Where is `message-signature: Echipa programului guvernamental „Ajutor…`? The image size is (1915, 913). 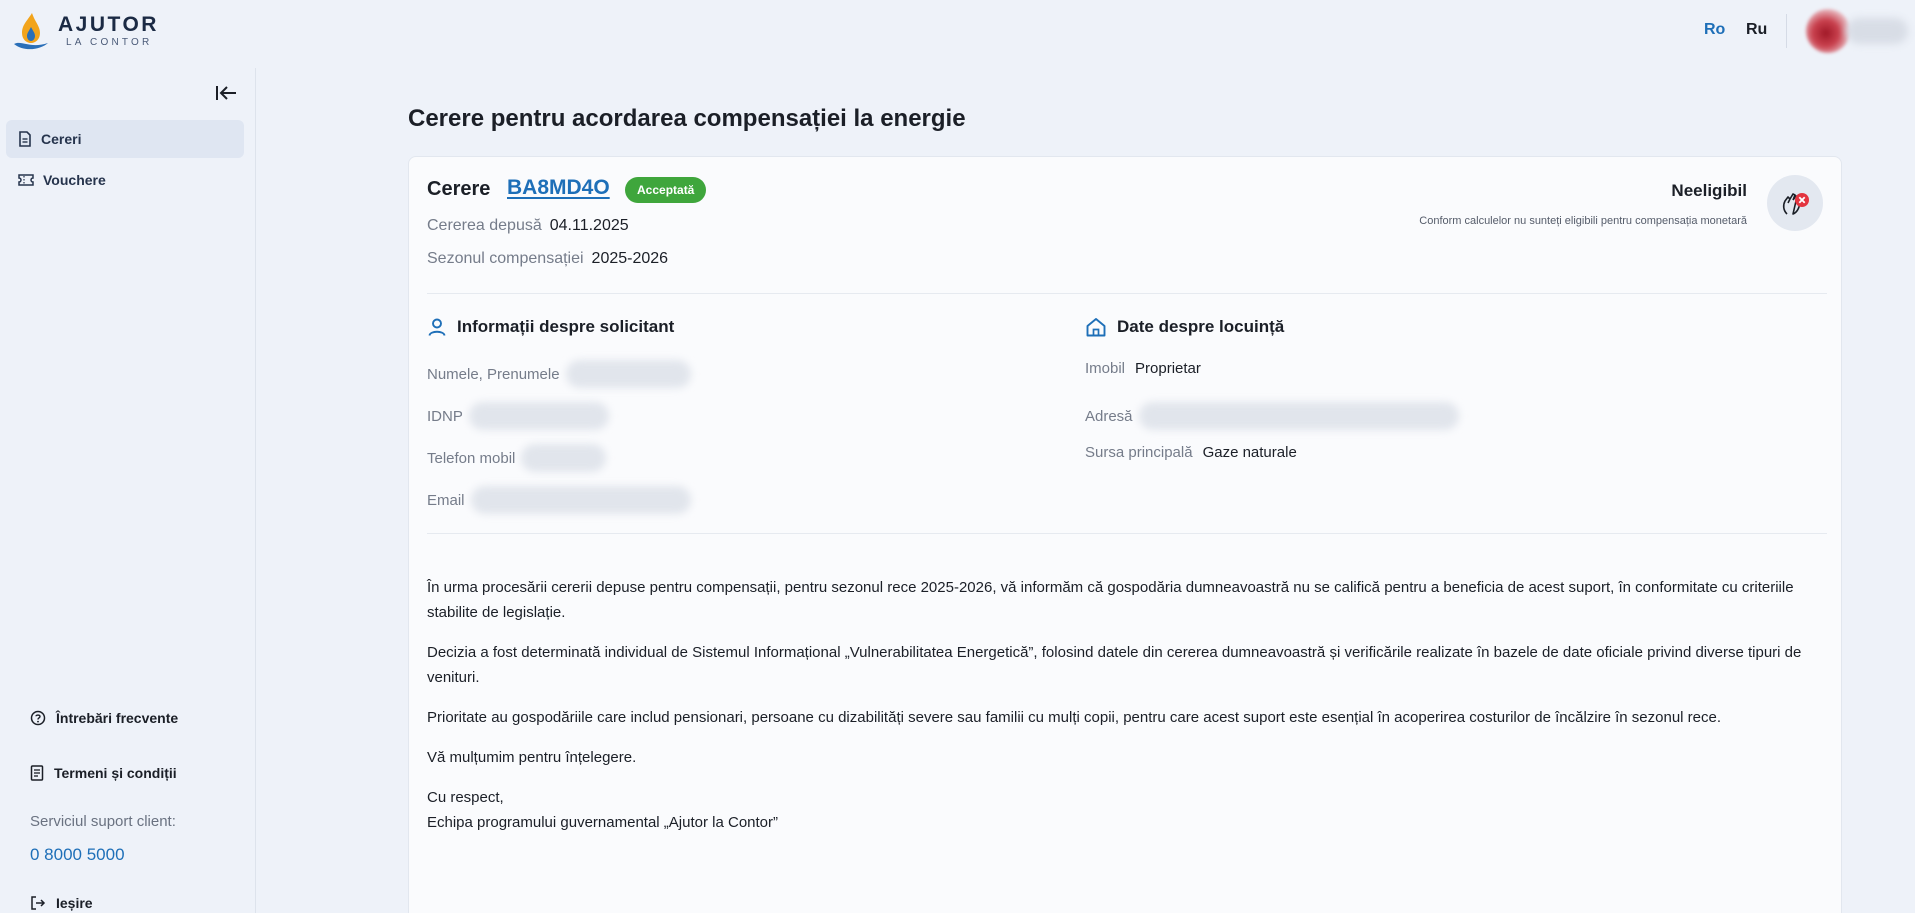 message-signature: Echipa programului guvernamental „Ajutor… is located at coordinates (603, 822).